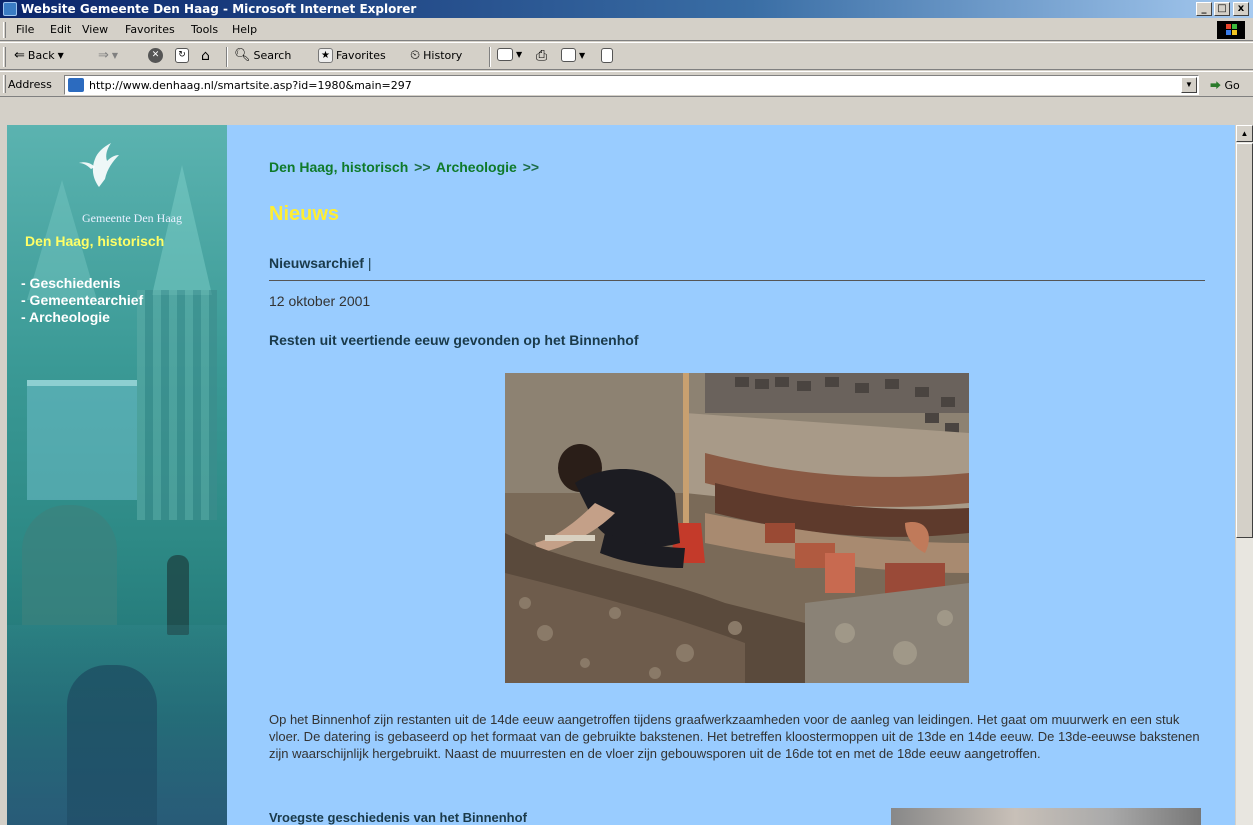 The image size is (1253, 825). I want to click on edit-button: ▼, so click(573, 55).